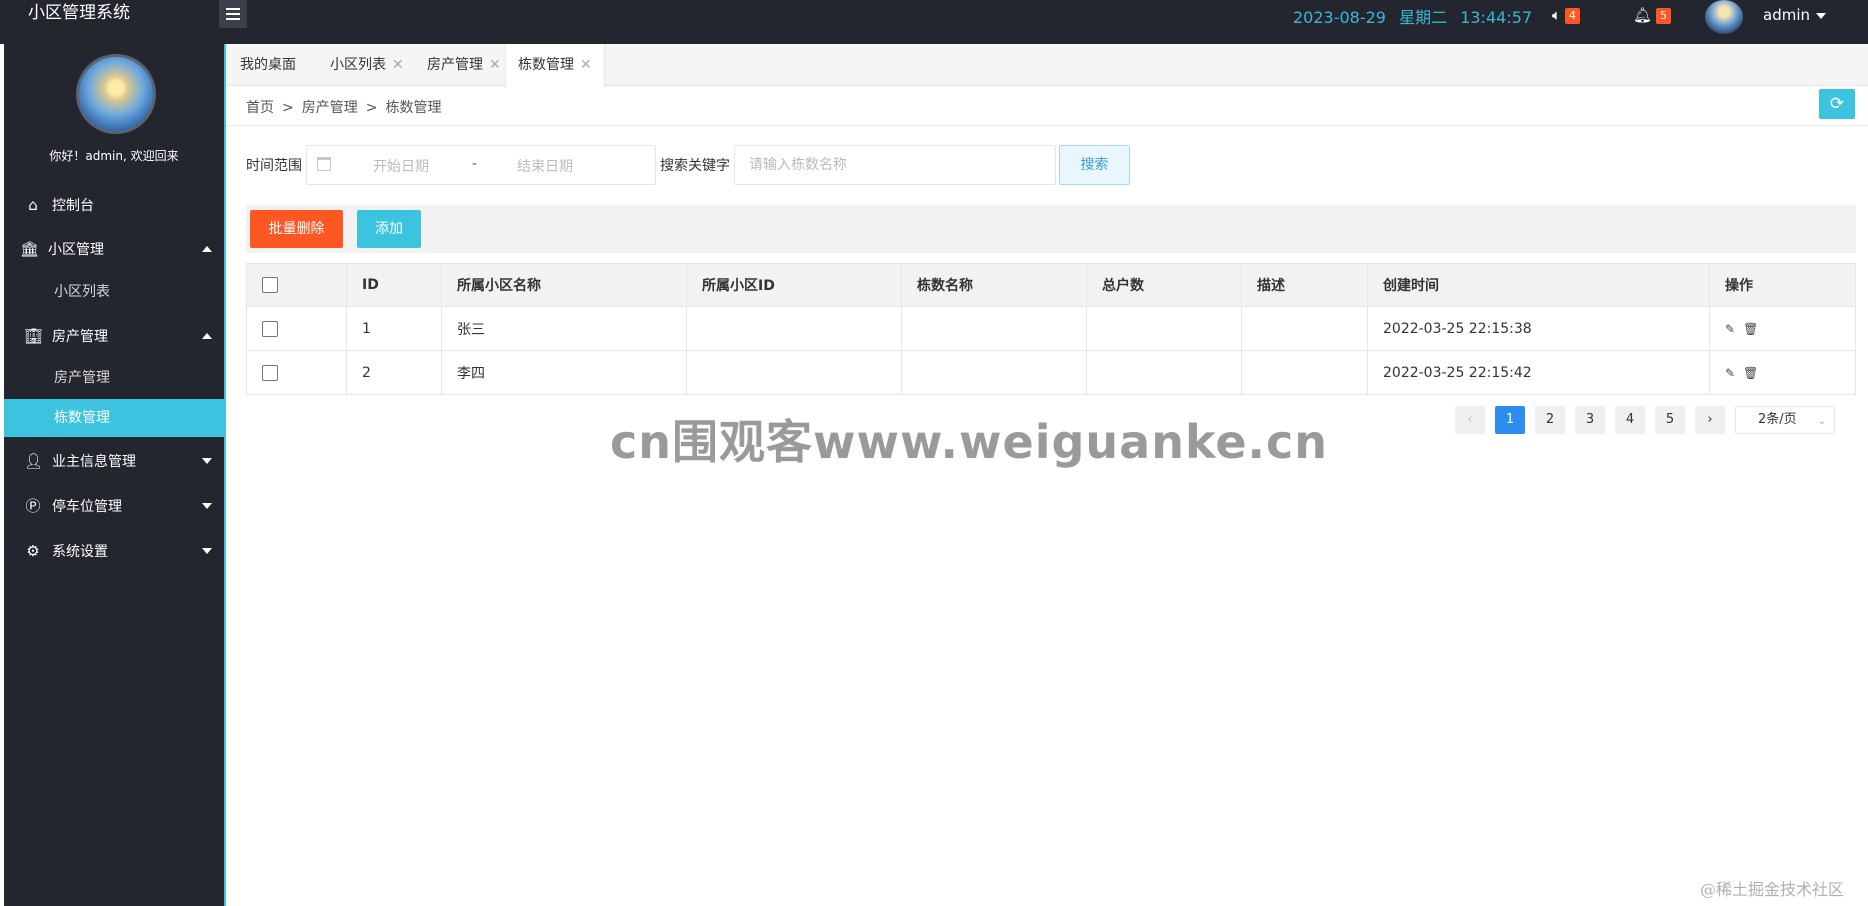 This screenshot has width=1868, height=906. Describe the element at coordinates (114, 378) in the screenshot. I see `sidebar-item-property-manage: 房产管理` at that location.